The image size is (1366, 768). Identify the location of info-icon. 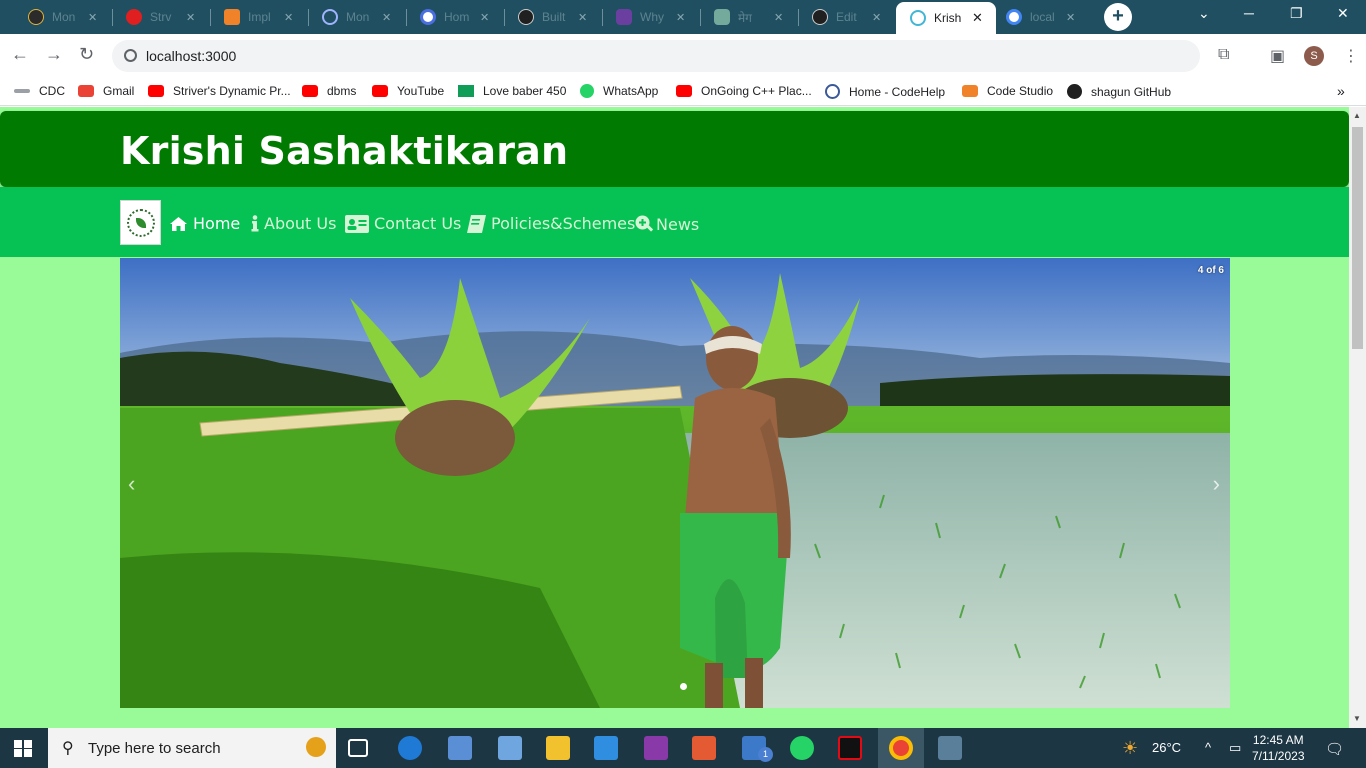
(255, 223).